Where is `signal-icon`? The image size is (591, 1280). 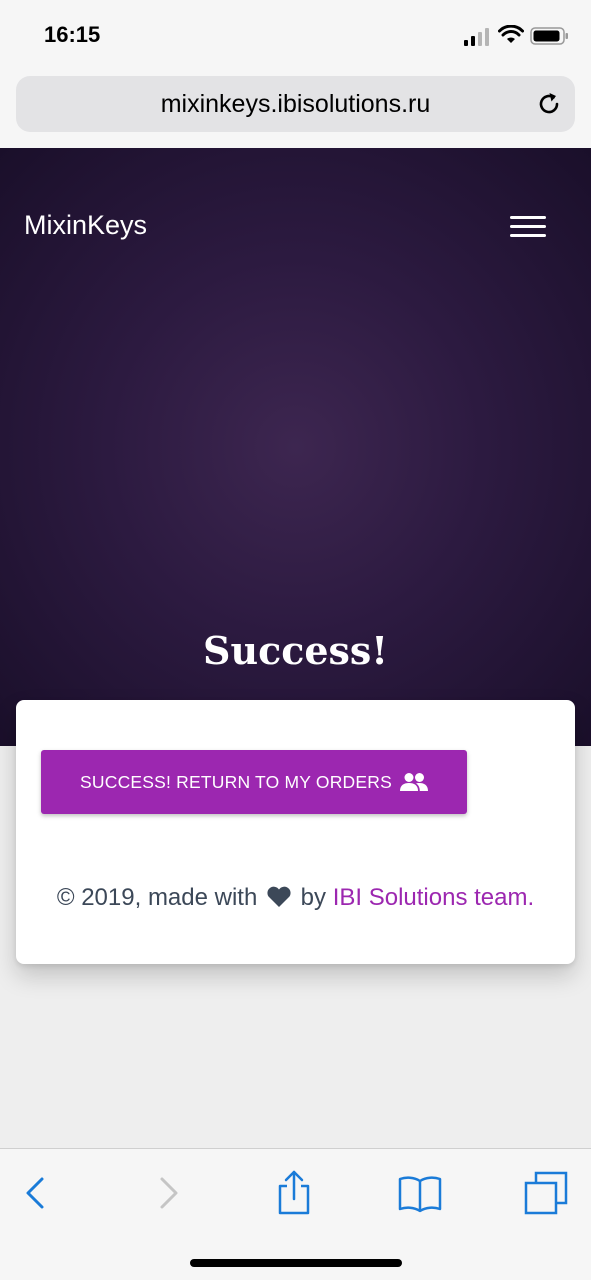
signal-icon is located at coordinates (476, 37).